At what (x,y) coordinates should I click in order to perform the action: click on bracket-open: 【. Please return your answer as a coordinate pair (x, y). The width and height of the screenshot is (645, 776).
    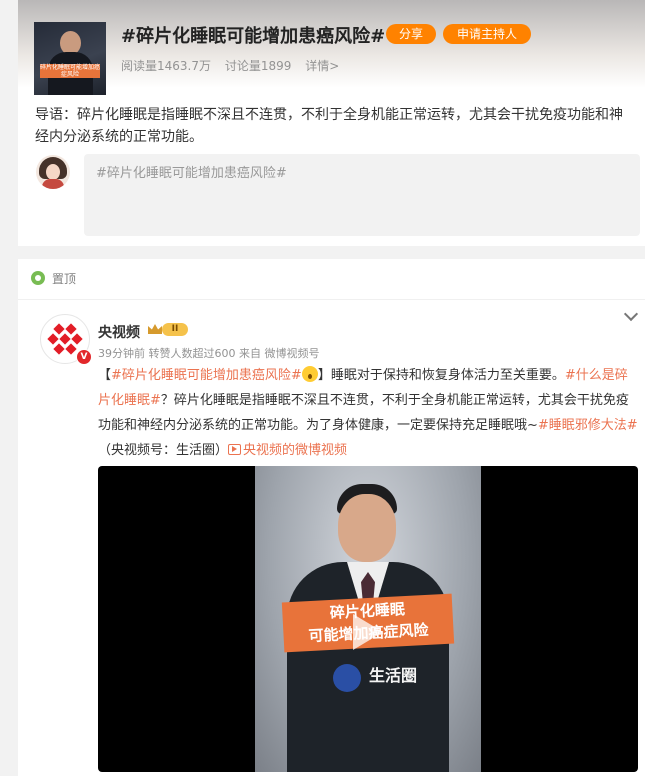
    Looking at the image, I should click on (105, 375).